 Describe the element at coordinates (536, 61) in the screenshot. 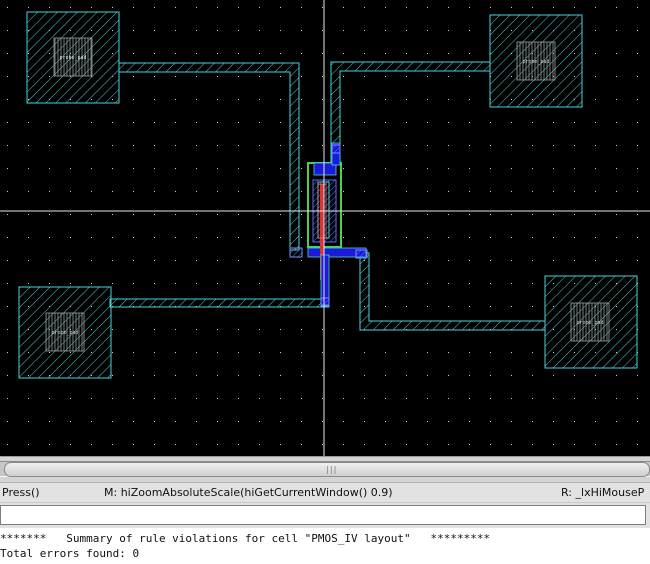

I see `pad-top-right: probe_pad` at that location.